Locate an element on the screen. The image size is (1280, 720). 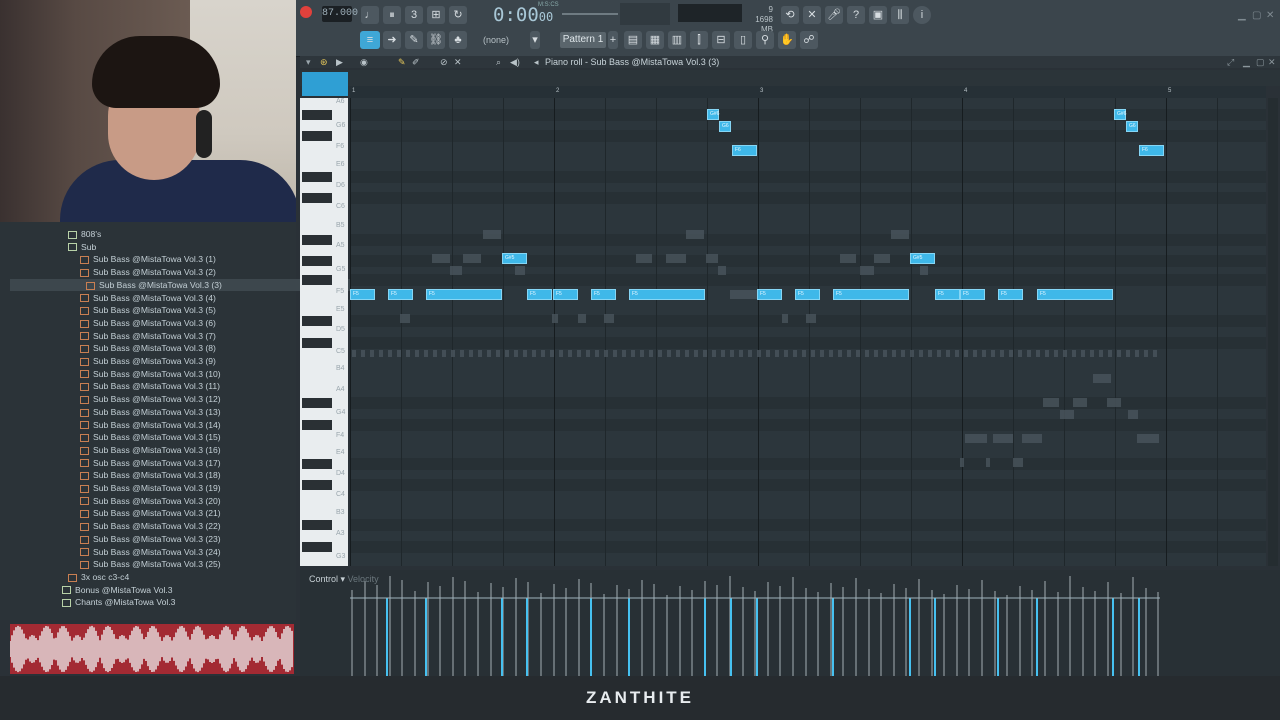
browser-file-item: Sub Bass @MistaTowa Vol.3 (21) is located at coordinates (150, 513).